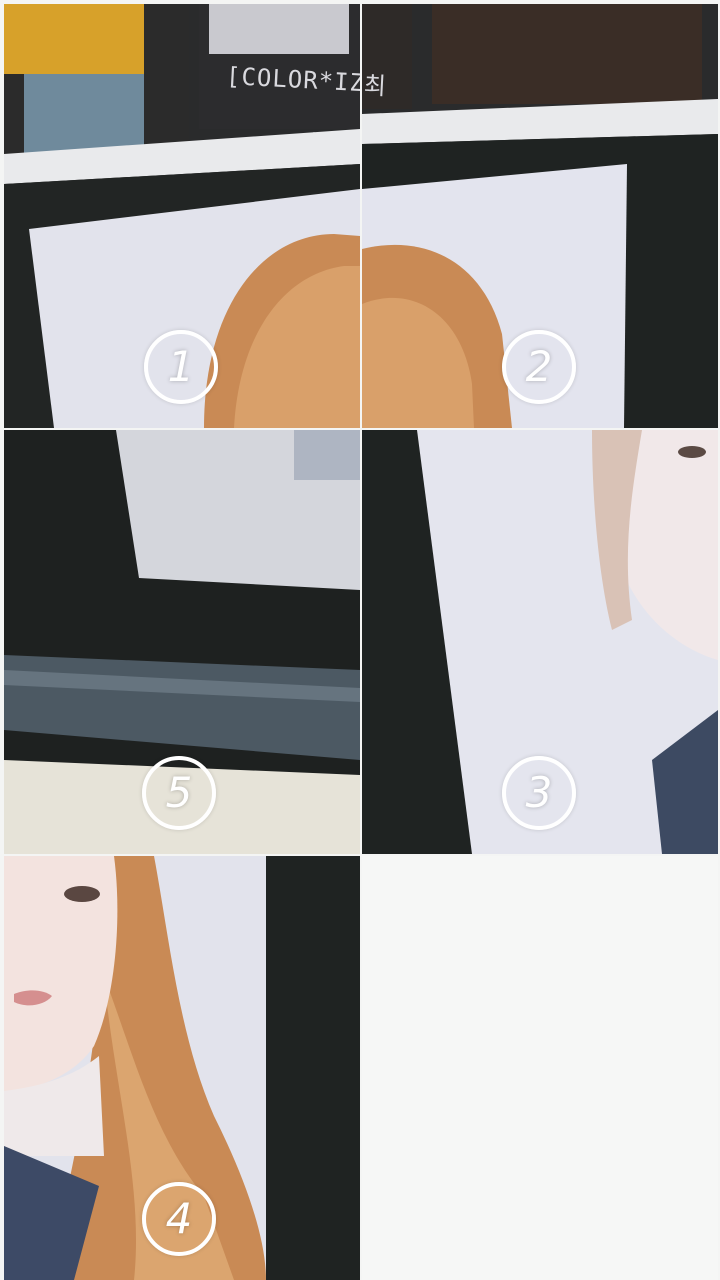 Image resolution: width=720 pixels, height=1280 pixels. Describe the element at coordinates (179, 1219) in the screenshot. I see `tile-number-badge-4: 4` at that location.